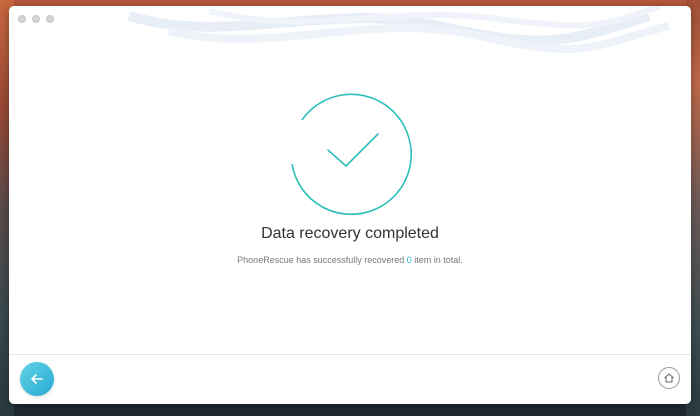  I want to click on title-bar-wave-decoration, so click(398, 30).